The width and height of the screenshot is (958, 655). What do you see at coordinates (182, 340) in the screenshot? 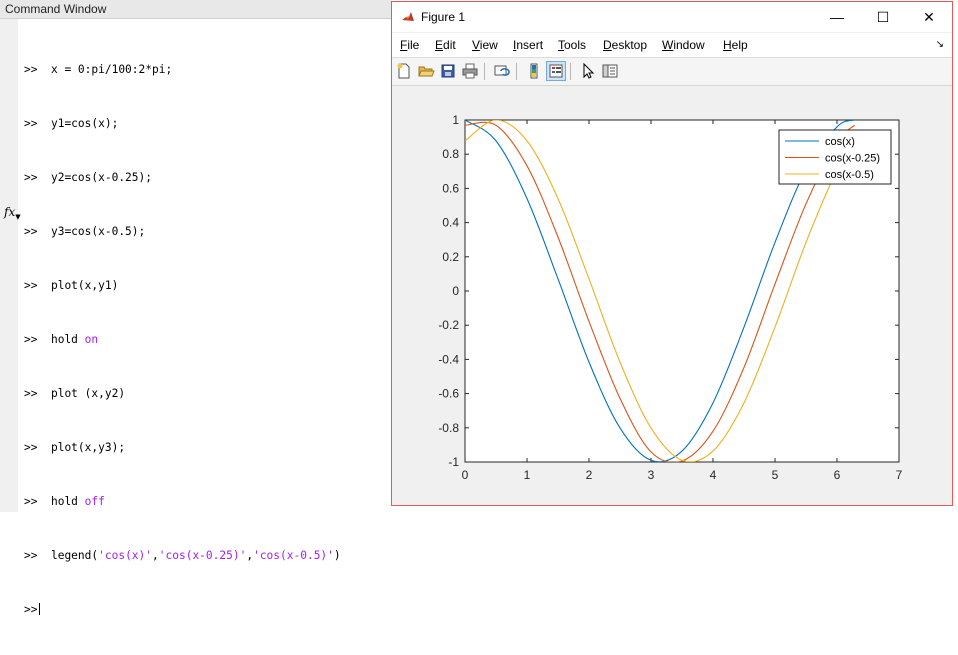
I see `command-line: >> hold on` at bounding box center [182, 340].